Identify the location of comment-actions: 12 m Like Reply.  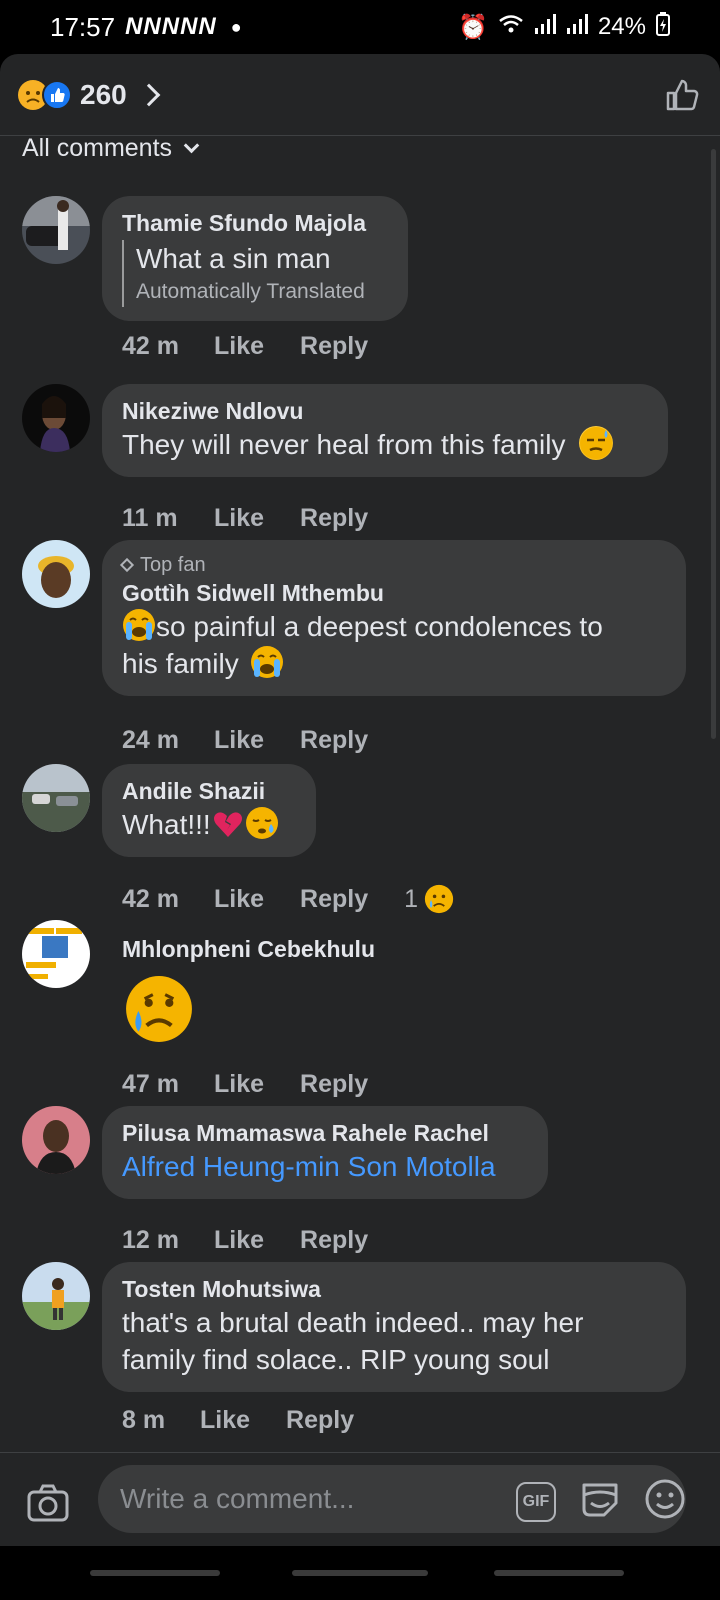
(263, 1240).